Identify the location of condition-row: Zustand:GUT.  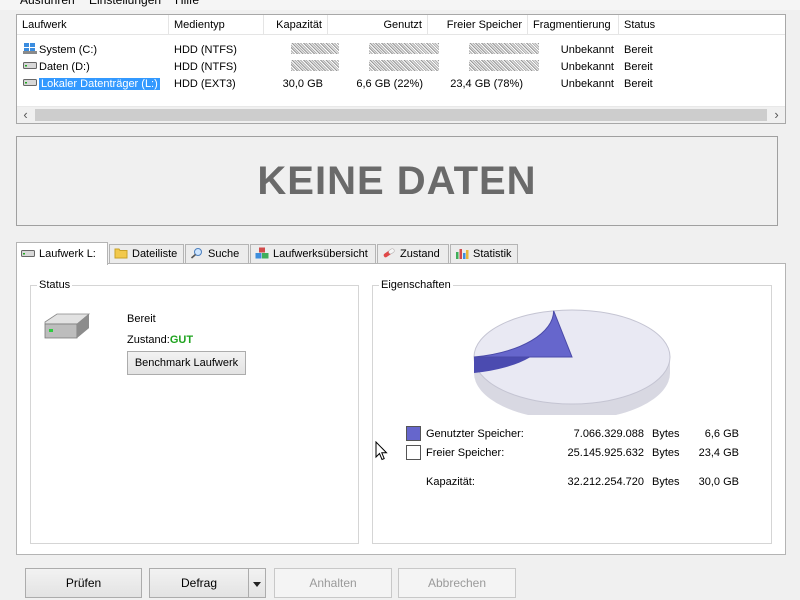
(160, 340).